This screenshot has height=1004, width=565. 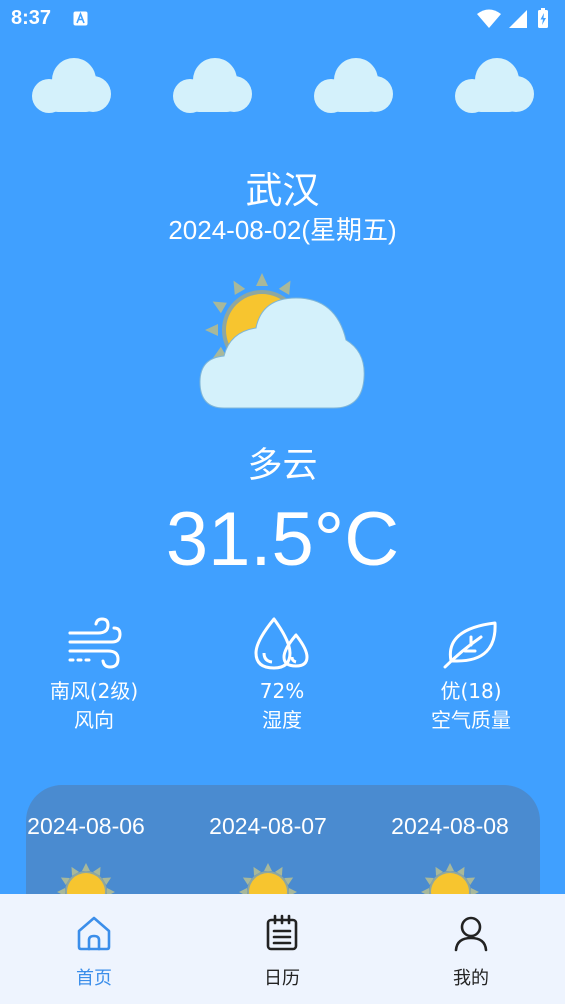 I want to click on humidity-value: 72%, so click(x=282, y=691).